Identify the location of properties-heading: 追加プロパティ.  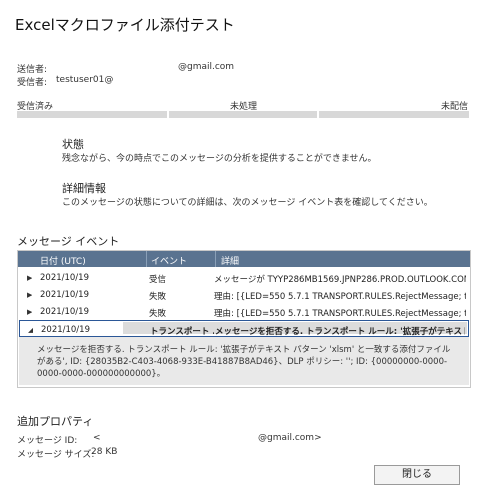
(55, 421).